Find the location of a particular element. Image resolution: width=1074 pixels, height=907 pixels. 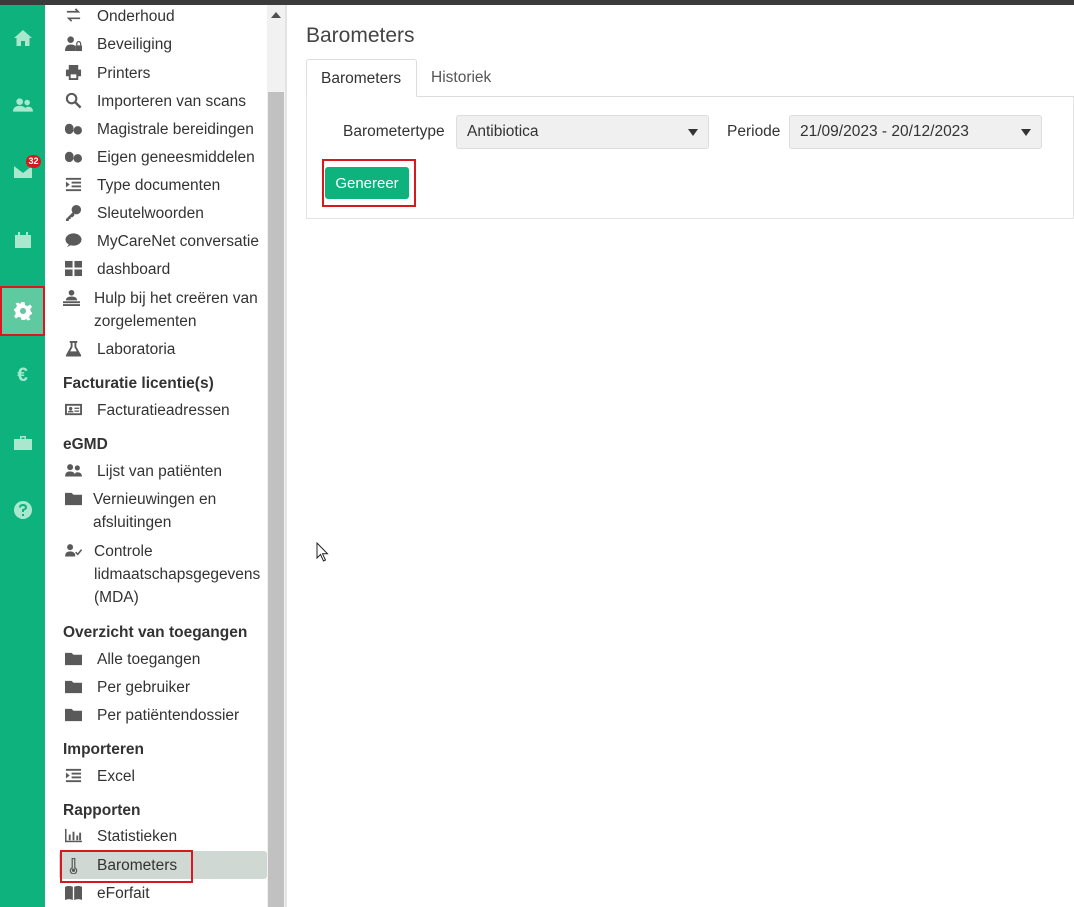

rail-billing-button: € is located at coordinates (22, 376).